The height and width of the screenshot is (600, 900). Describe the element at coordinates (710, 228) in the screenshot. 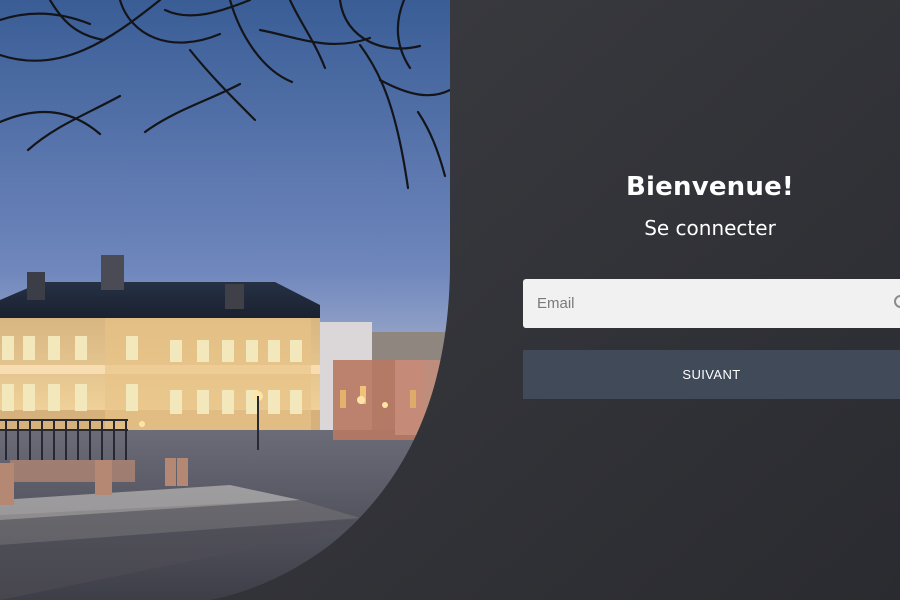

I see `login-subtitle: Se connecter` at that location.